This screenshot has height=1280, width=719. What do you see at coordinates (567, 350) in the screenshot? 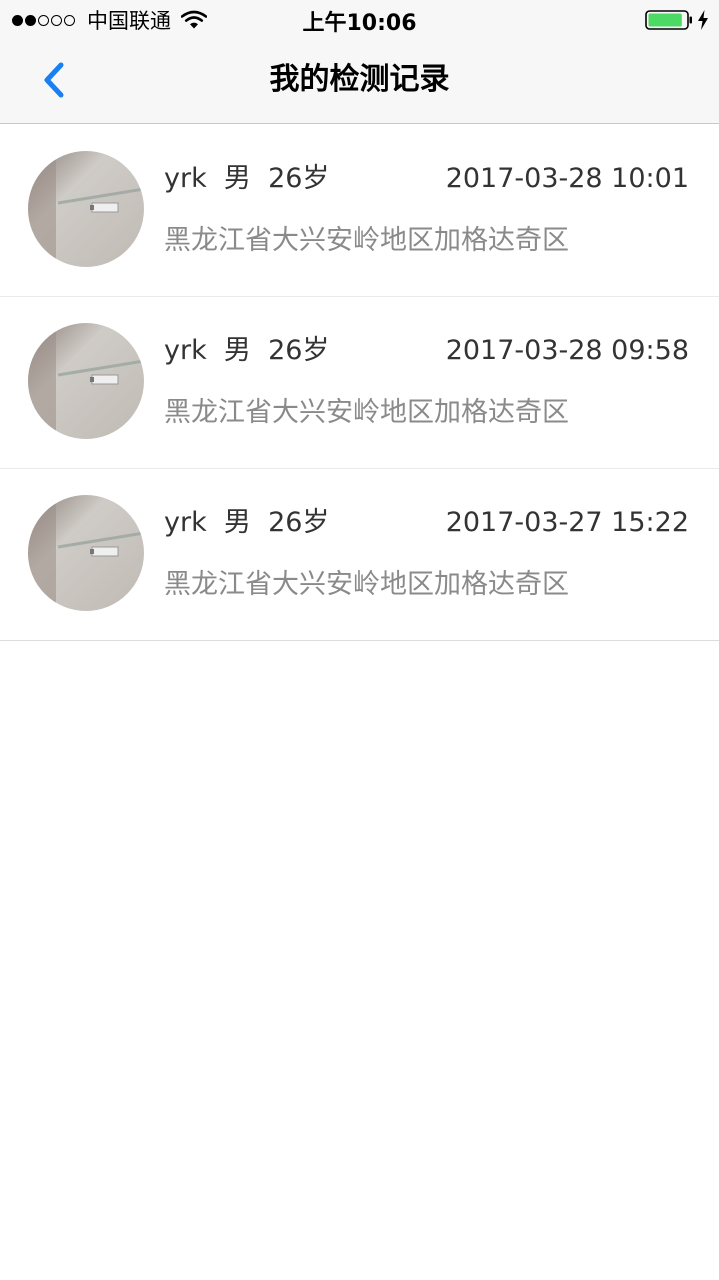
I see `record-time: 2017-03-28 09:58` at bounding box center [567, 350].